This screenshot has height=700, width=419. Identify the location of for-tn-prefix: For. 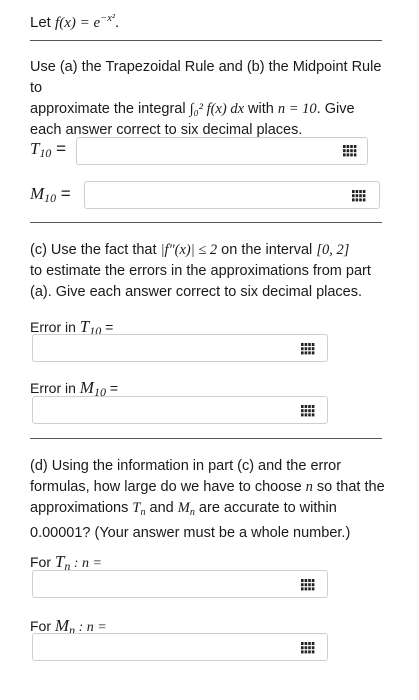
(42, 562).